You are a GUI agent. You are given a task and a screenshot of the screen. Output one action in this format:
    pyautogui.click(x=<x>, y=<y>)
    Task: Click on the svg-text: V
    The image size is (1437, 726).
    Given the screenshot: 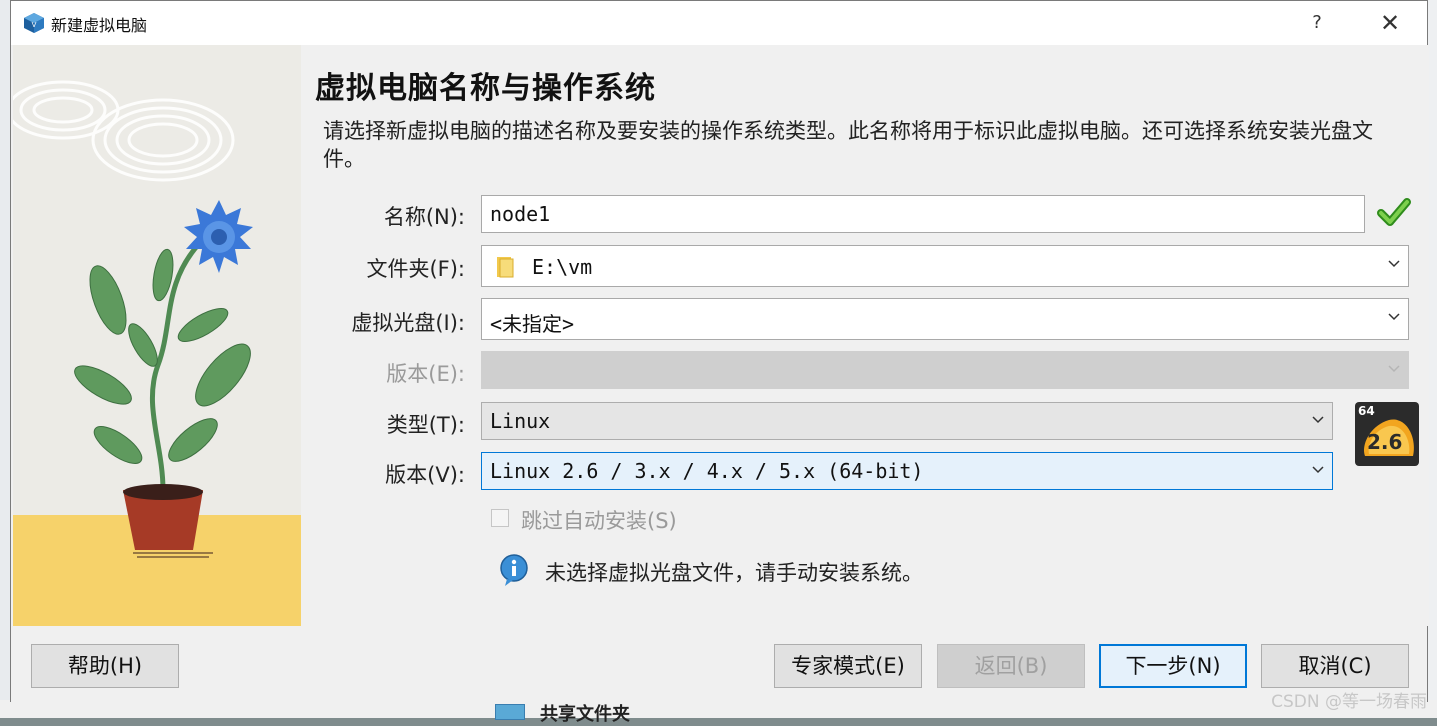 What is the action you would take?
    pyautogui.click(x=34, y=25)
    